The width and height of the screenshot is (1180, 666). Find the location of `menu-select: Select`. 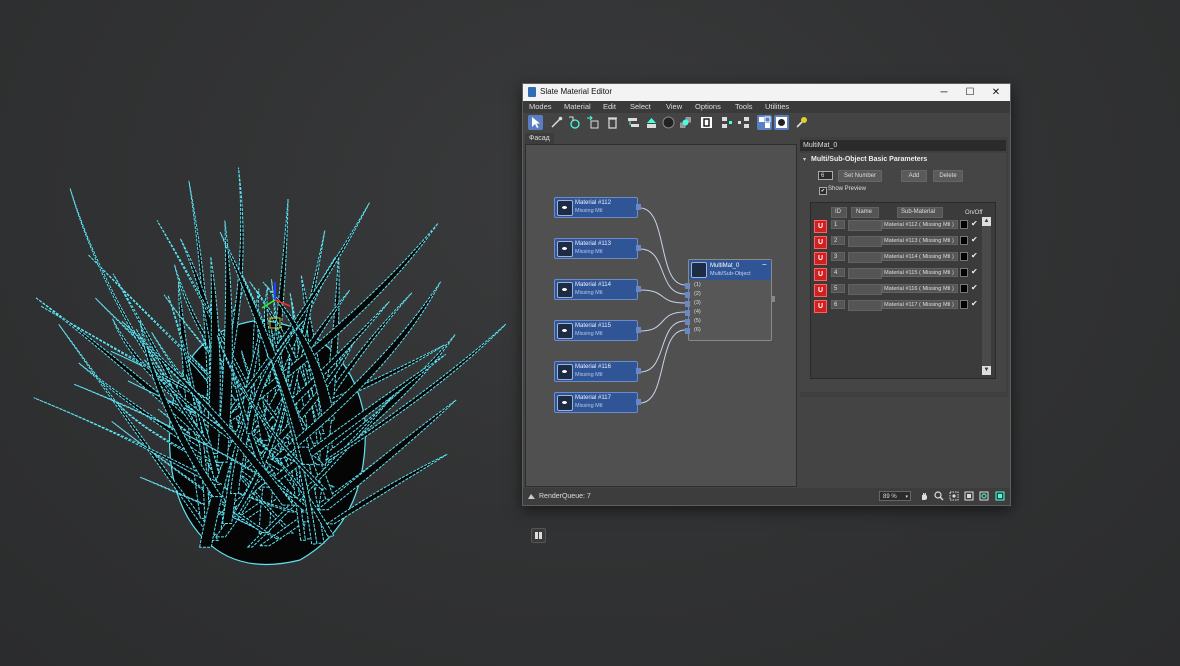

menu-select: Select is located at coordinates (640, 106).